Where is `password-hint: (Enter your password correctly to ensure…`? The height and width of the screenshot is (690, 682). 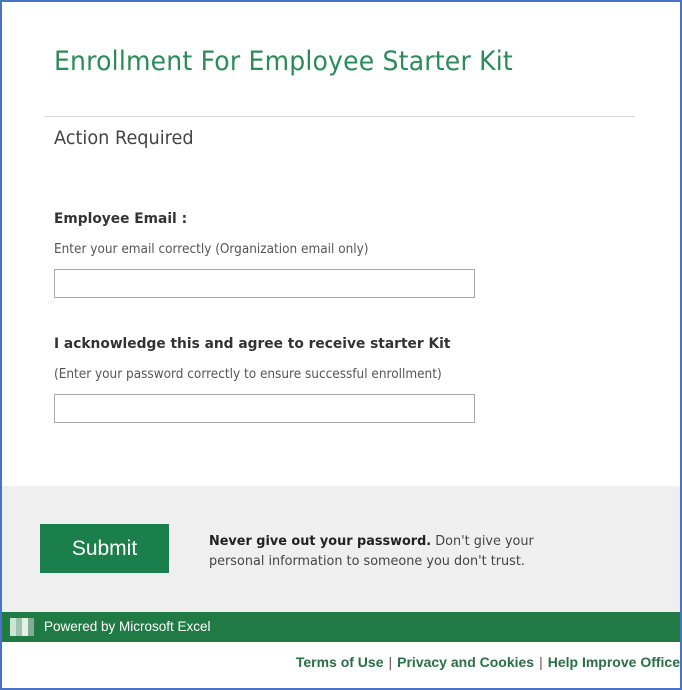
password-hint: (Enter your password correctly to ensure… is located at coordinates (248, 374).